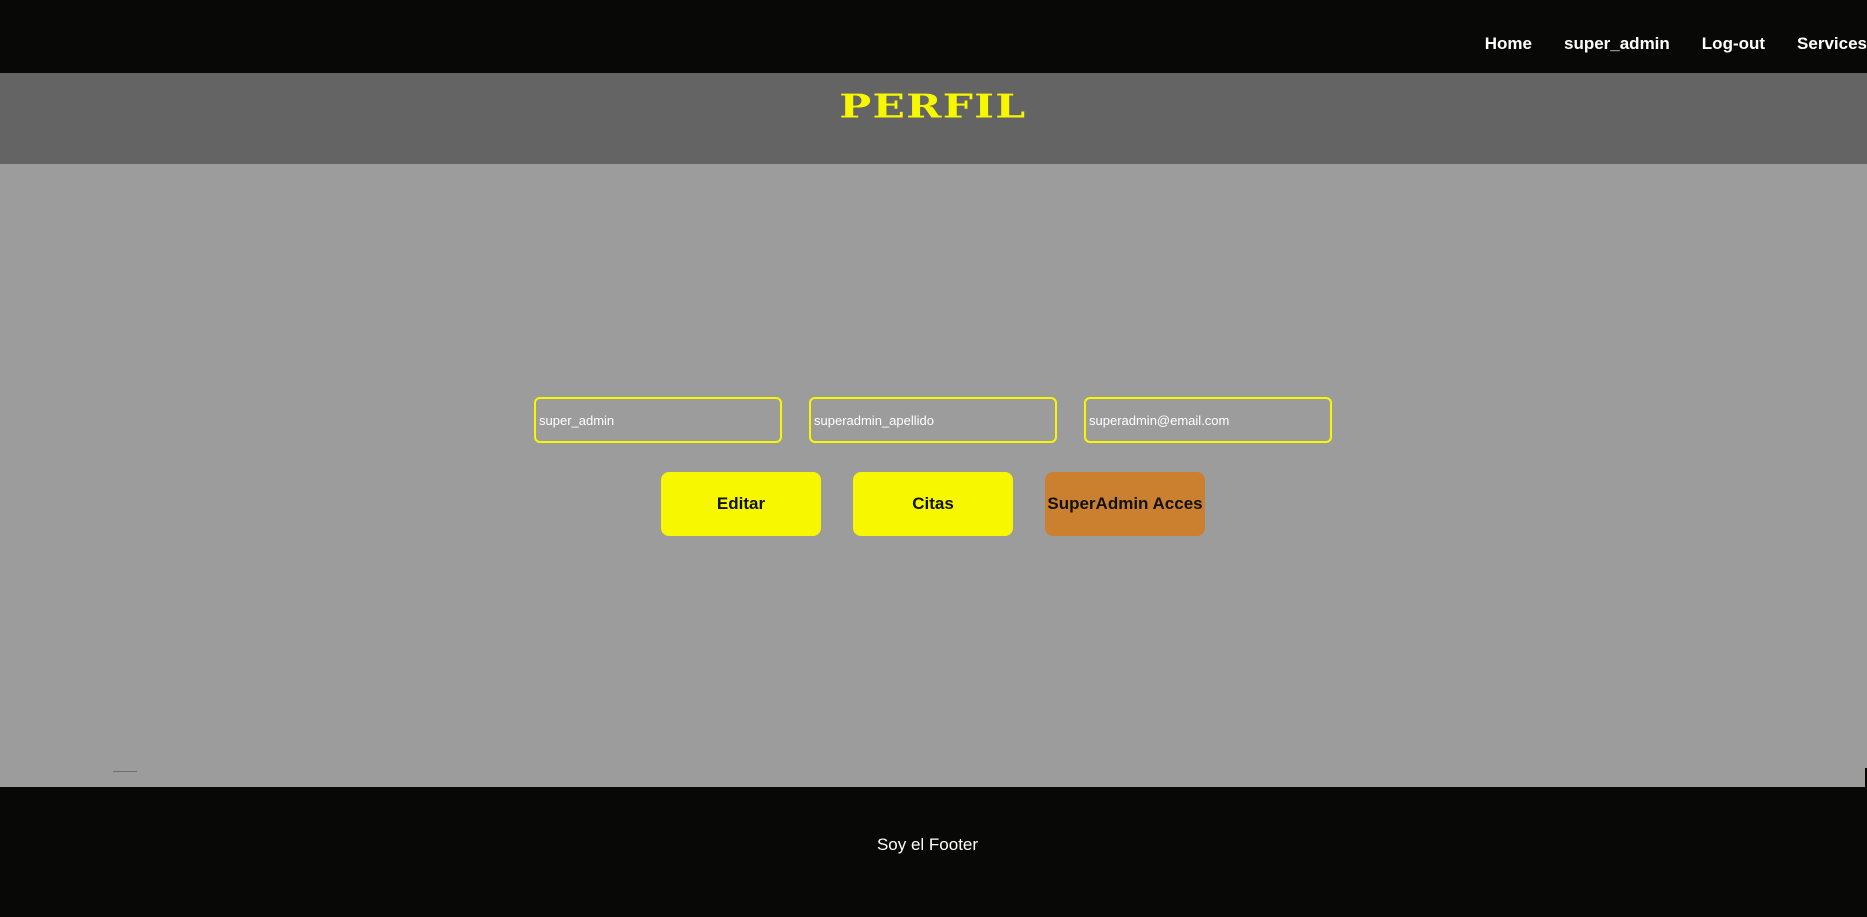  Describe the element at coordinates (658, 420) in the screenshot. I see `name-input` at that location.